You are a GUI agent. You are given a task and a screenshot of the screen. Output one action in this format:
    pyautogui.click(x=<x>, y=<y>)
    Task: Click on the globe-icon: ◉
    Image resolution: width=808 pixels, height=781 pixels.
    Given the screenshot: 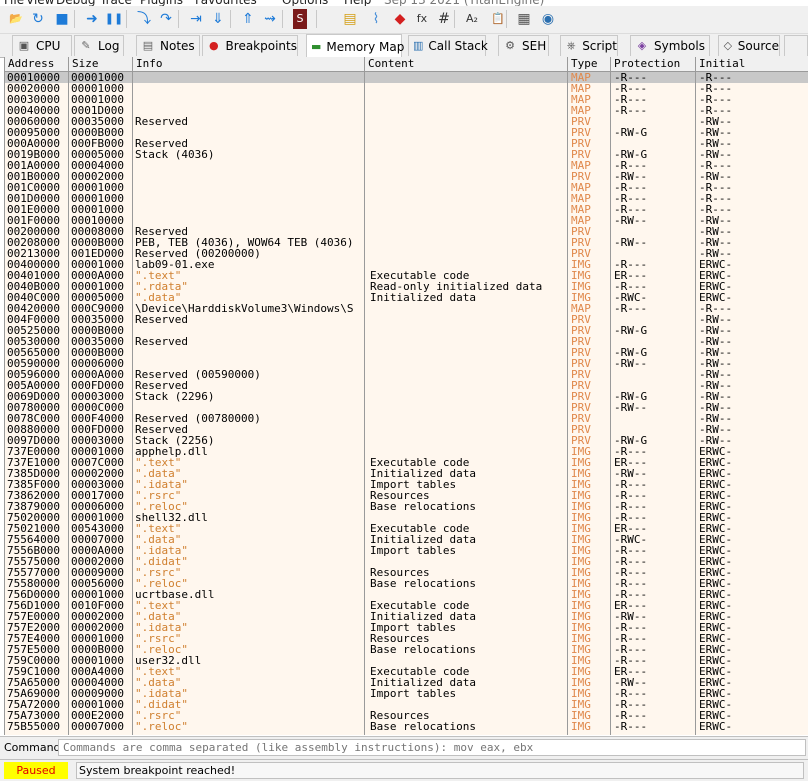 What is the action you would take?
    pyautogui.click(x=548, y=19)
    